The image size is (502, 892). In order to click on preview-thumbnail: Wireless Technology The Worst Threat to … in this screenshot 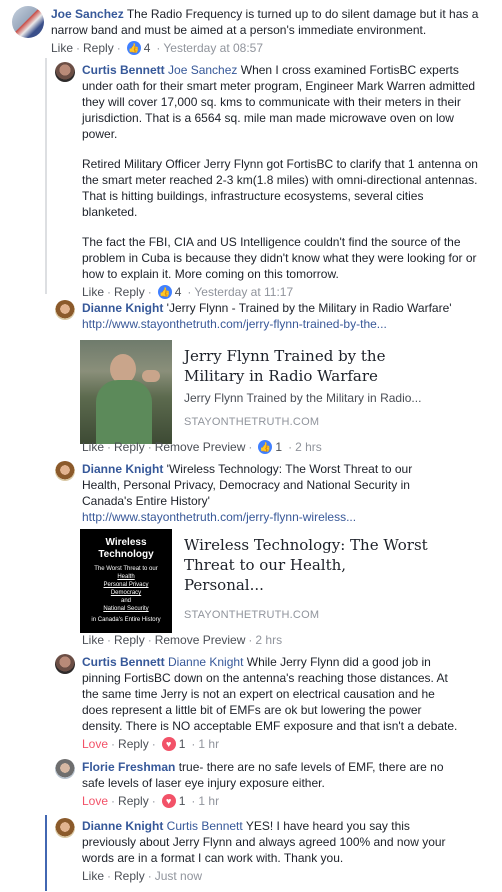, I will do `click(126, 581)`.